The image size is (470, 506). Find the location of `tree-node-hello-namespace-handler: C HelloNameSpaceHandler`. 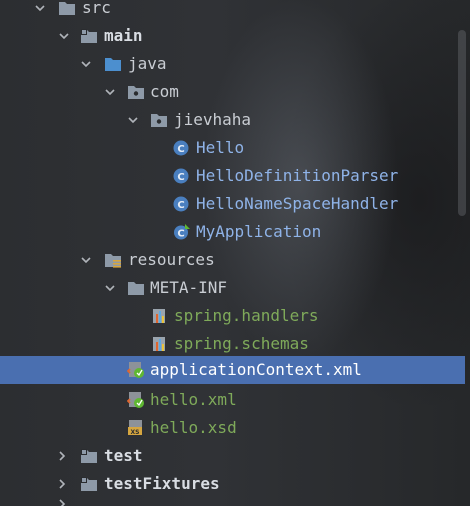

tree-node-hello-namespace-handler: C HelloNameSpaceHandler is located at coordinates (235, 204).